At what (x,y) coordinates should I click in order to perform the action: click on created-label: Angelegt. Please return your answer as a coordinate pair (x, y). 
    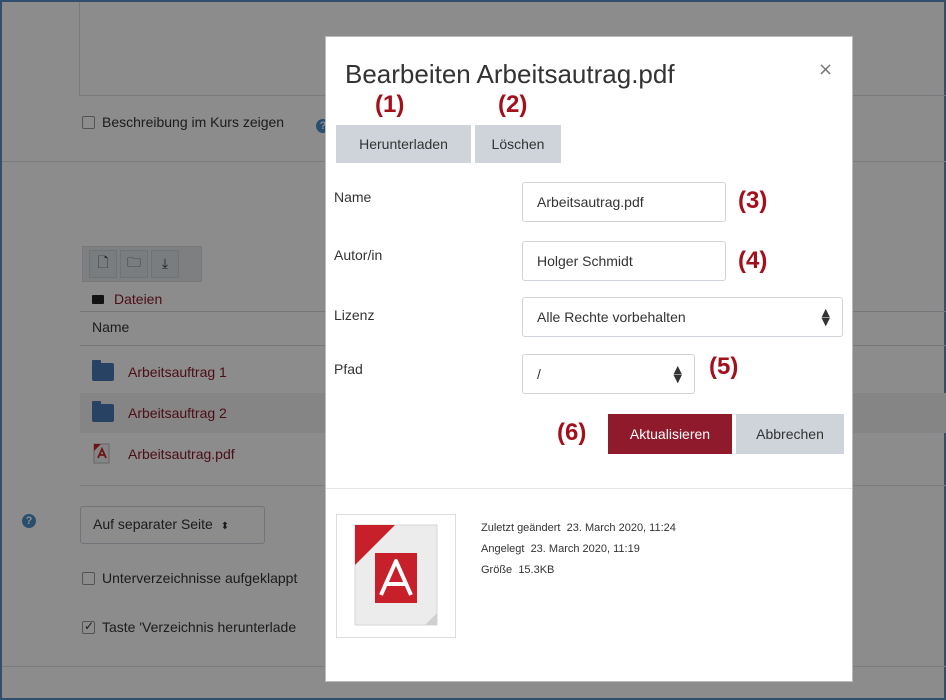
    Looking at the image, I should click on (503, 549).